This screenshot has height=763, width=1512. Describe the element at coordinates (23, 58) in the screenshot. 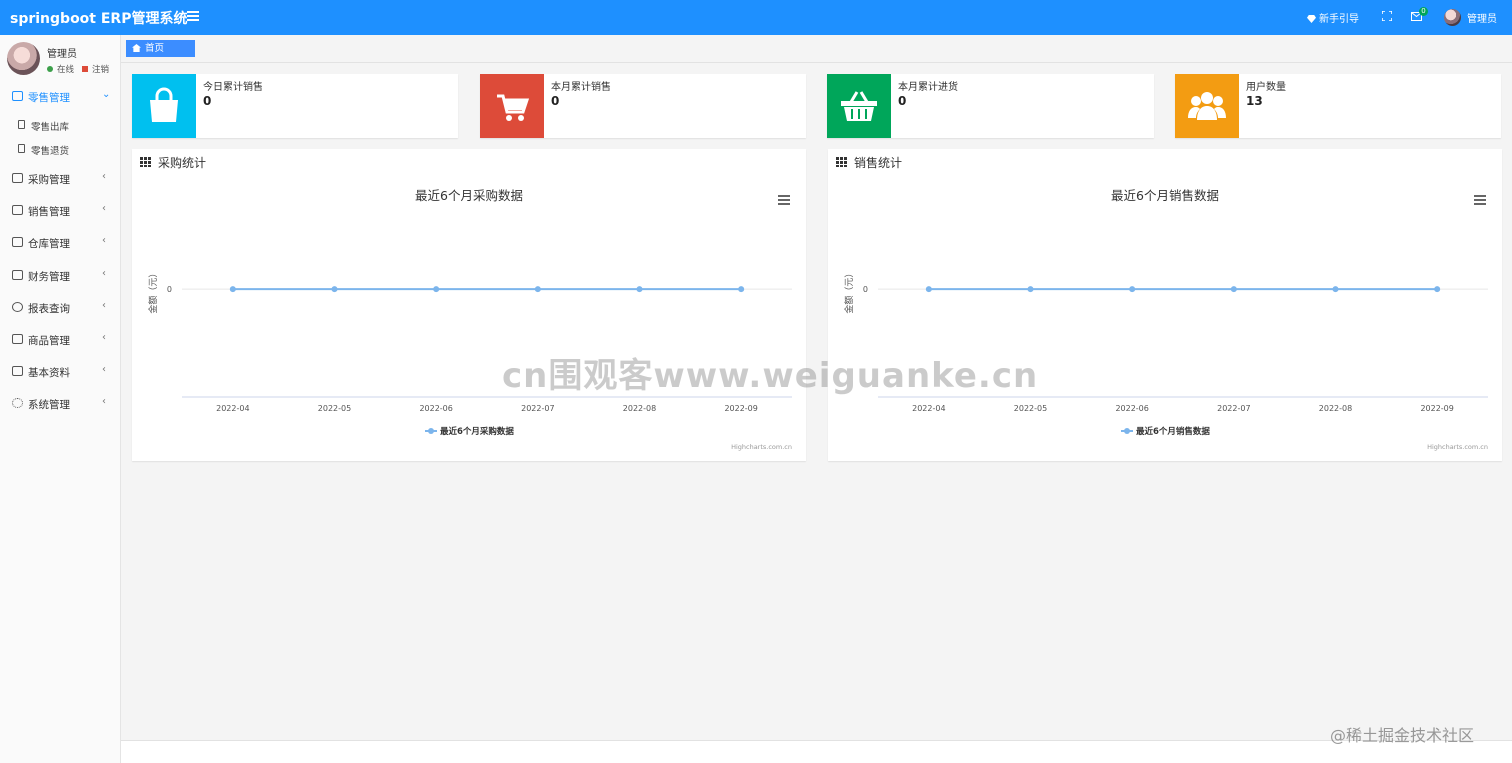

I see `avatar` at that location.